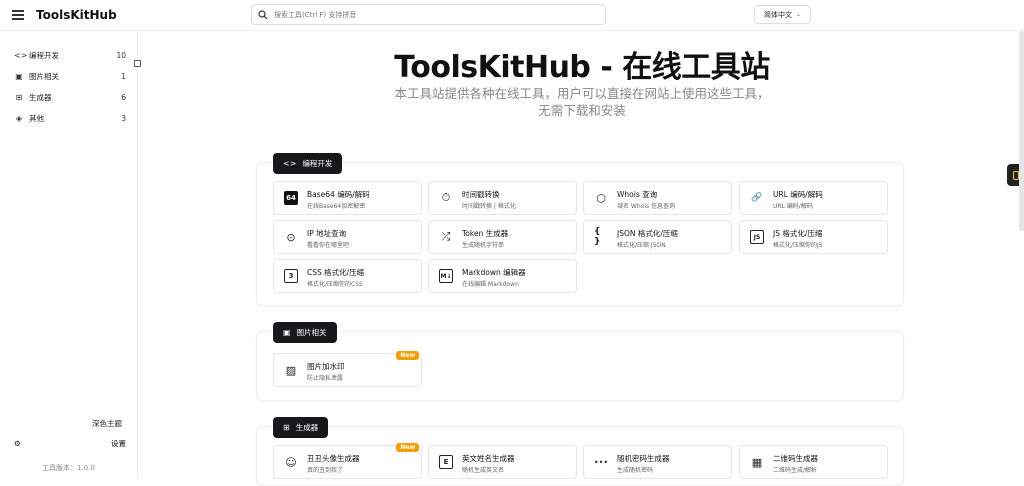  What do you see at coordinates (582, 67) in the screenshot?
I see `page-title: ToolsKitHub - 在线工具站` at bounding box center [582, 67].